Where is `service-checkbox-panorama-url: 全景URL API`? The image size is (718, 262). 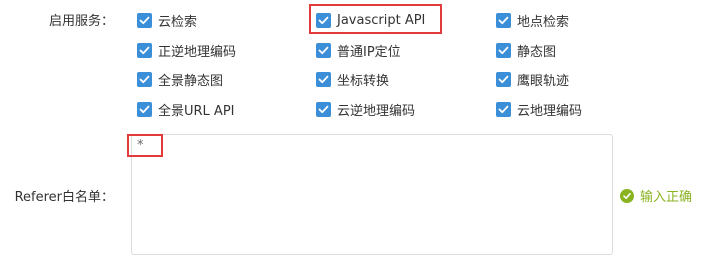
service-checkbox-panorama-url: 全景URL API is located at coordinates (186, 109).